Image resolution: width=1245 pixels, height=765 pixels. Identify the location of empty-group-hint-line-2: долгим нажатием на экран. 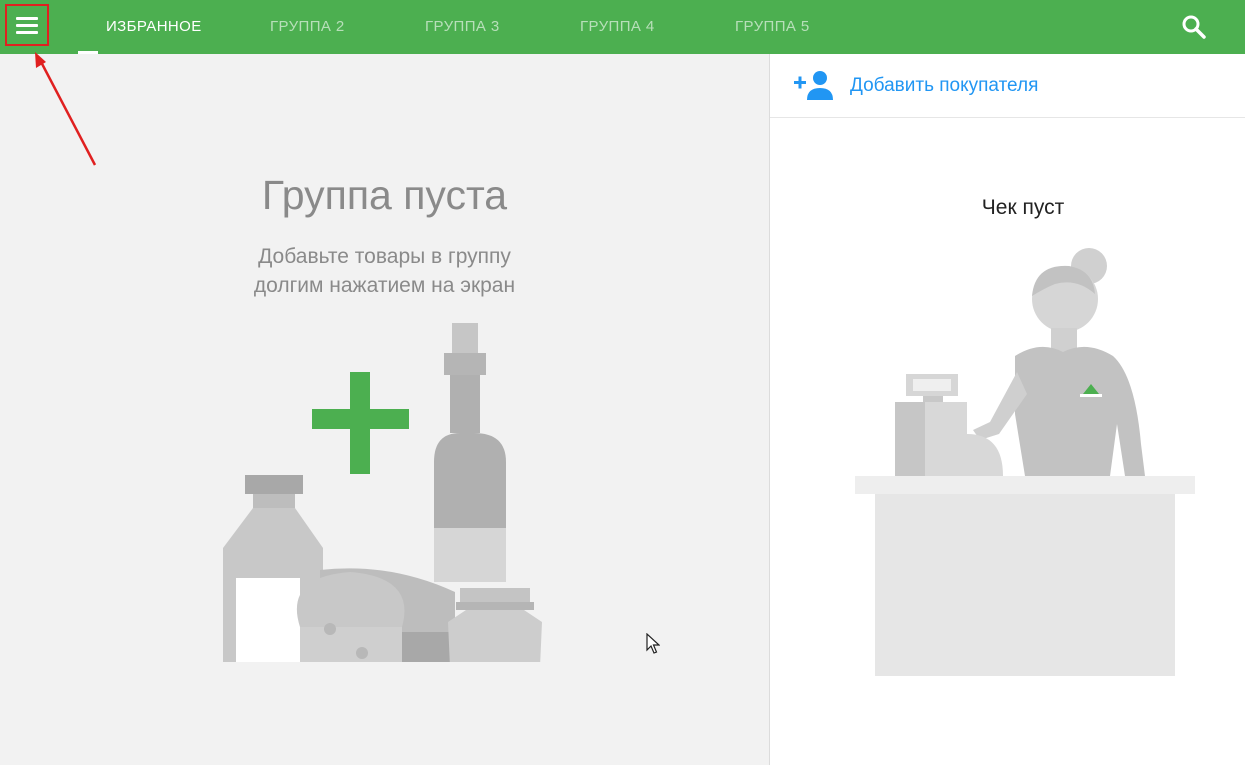
(384, 285).